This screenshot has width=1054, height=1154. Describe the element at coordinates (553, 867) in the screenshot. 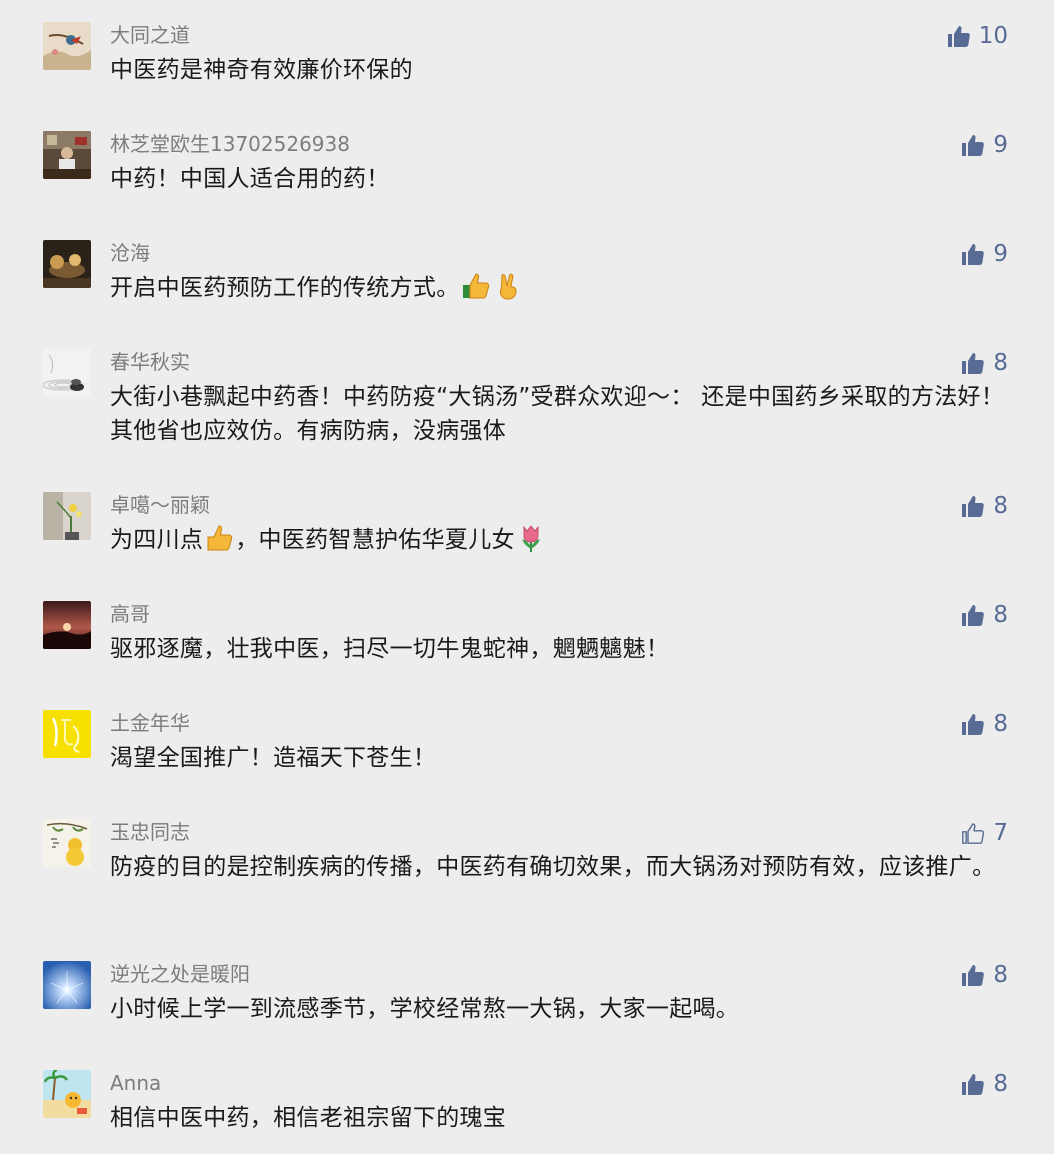

I see `comment-text: 防疫的目的是控制疾病的传播，中医药有确切效果，而大锅汤对预防有效，应该推广。` at that location.